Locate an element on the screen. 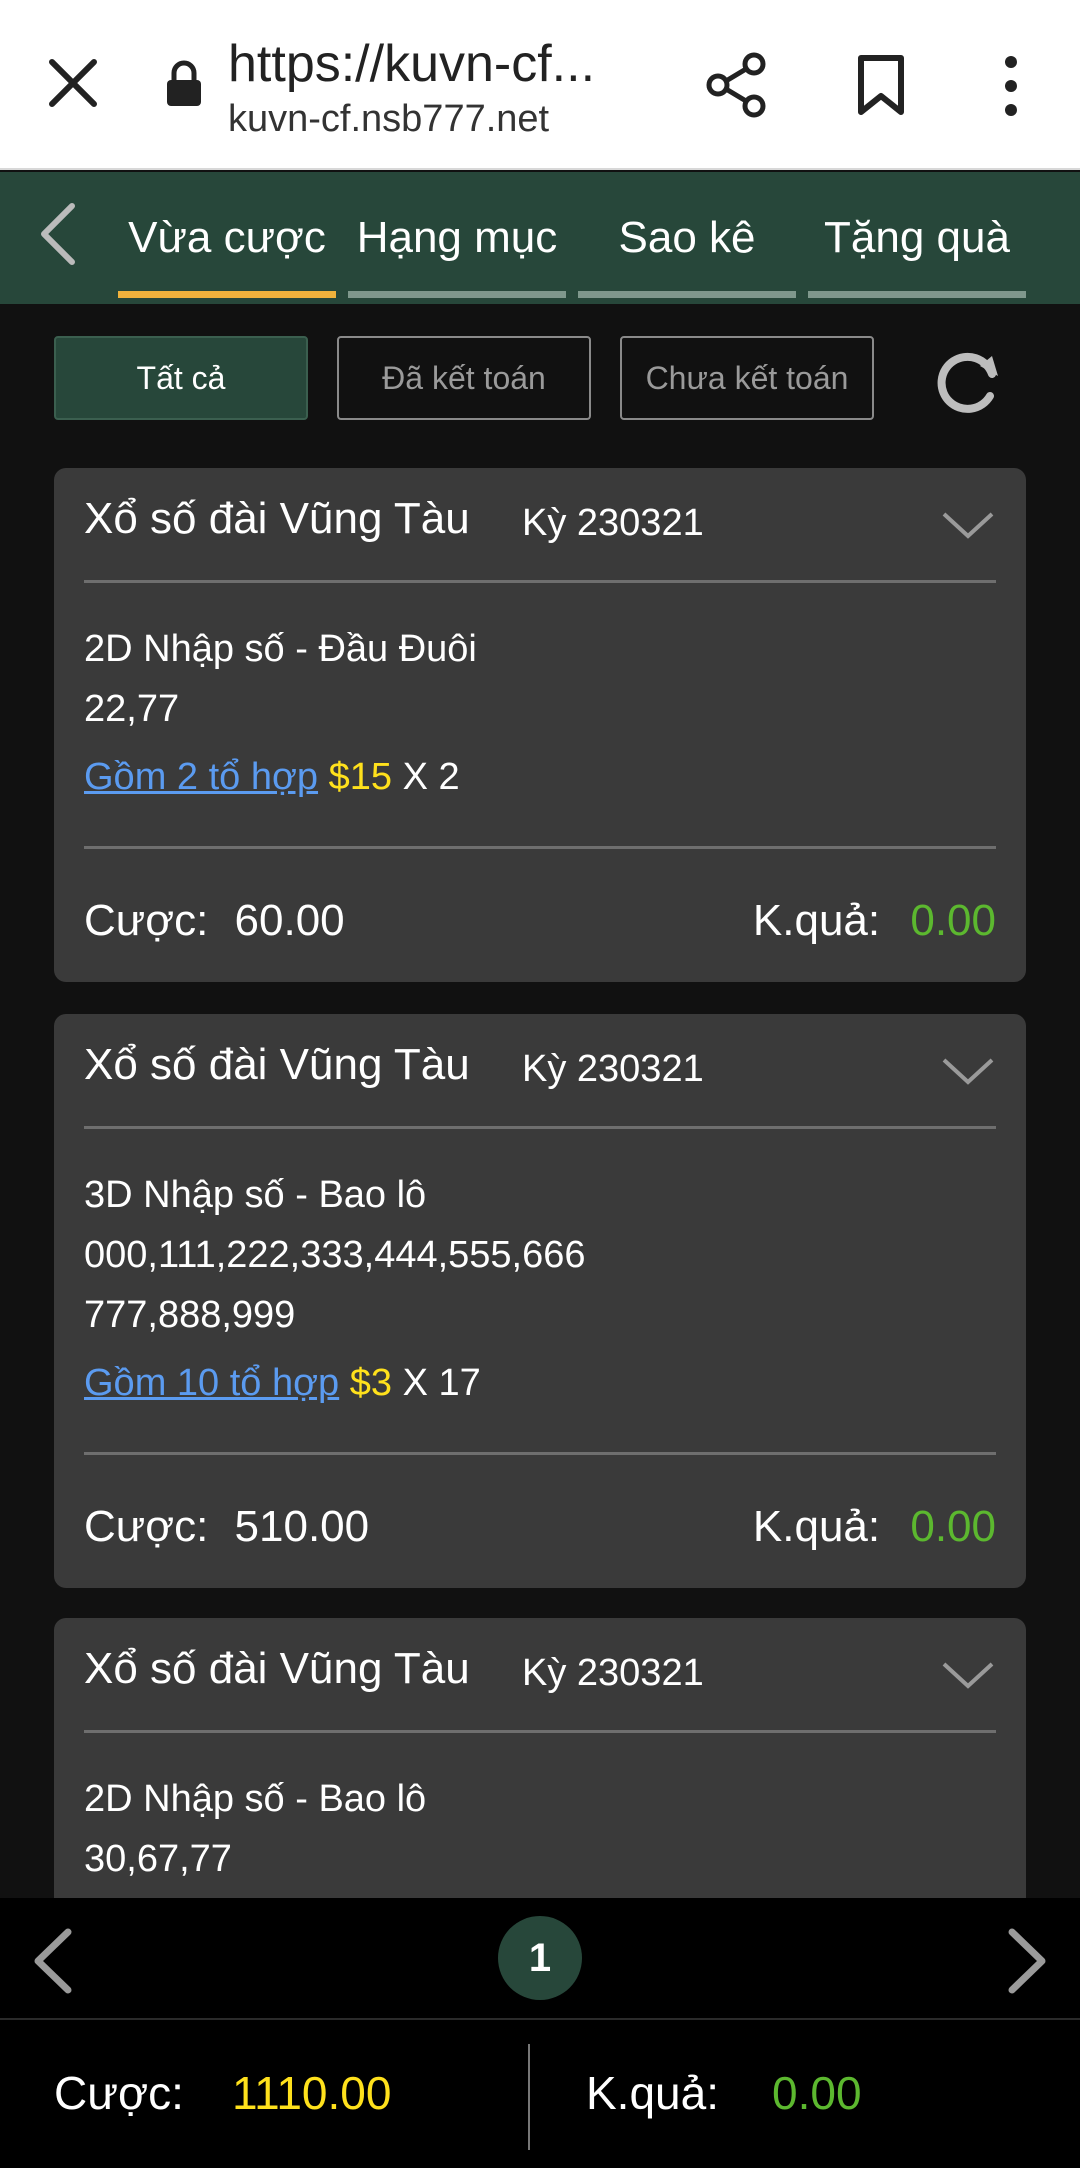  combination-link: Gồm 2 tổ hợp is located at coordinates (201, 777).